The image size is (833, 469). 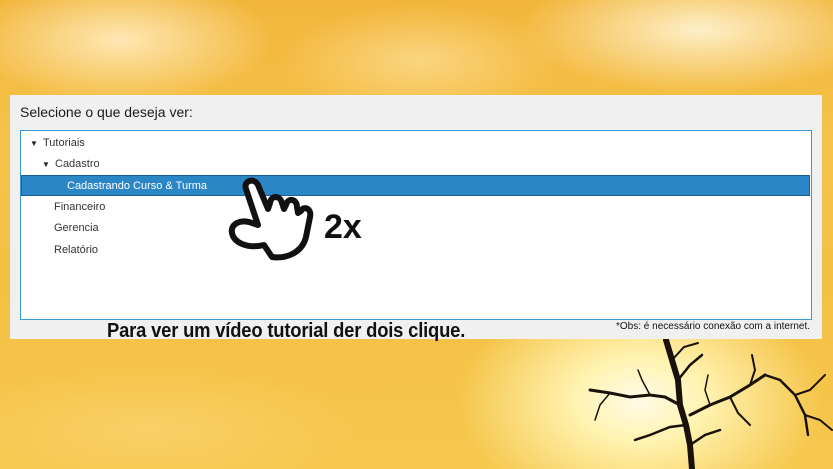 What do you see at coordinates (415, 228) in the screenshot?
I see `tree-node-gerencia: Gerencia` at bounding box center [415, 228].